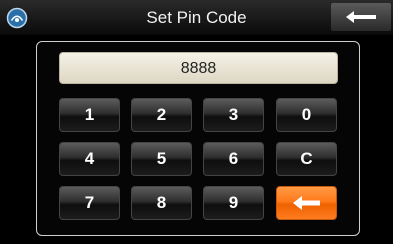  Describe the element at coordinates (306, 115) in the screenshot. I see `key-0: 0` at that location.